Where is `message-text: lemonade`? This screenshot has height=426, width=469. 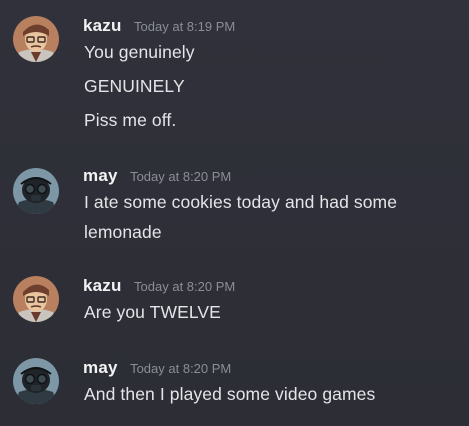 message-text: lemonade is located at coordinates (123, 232).